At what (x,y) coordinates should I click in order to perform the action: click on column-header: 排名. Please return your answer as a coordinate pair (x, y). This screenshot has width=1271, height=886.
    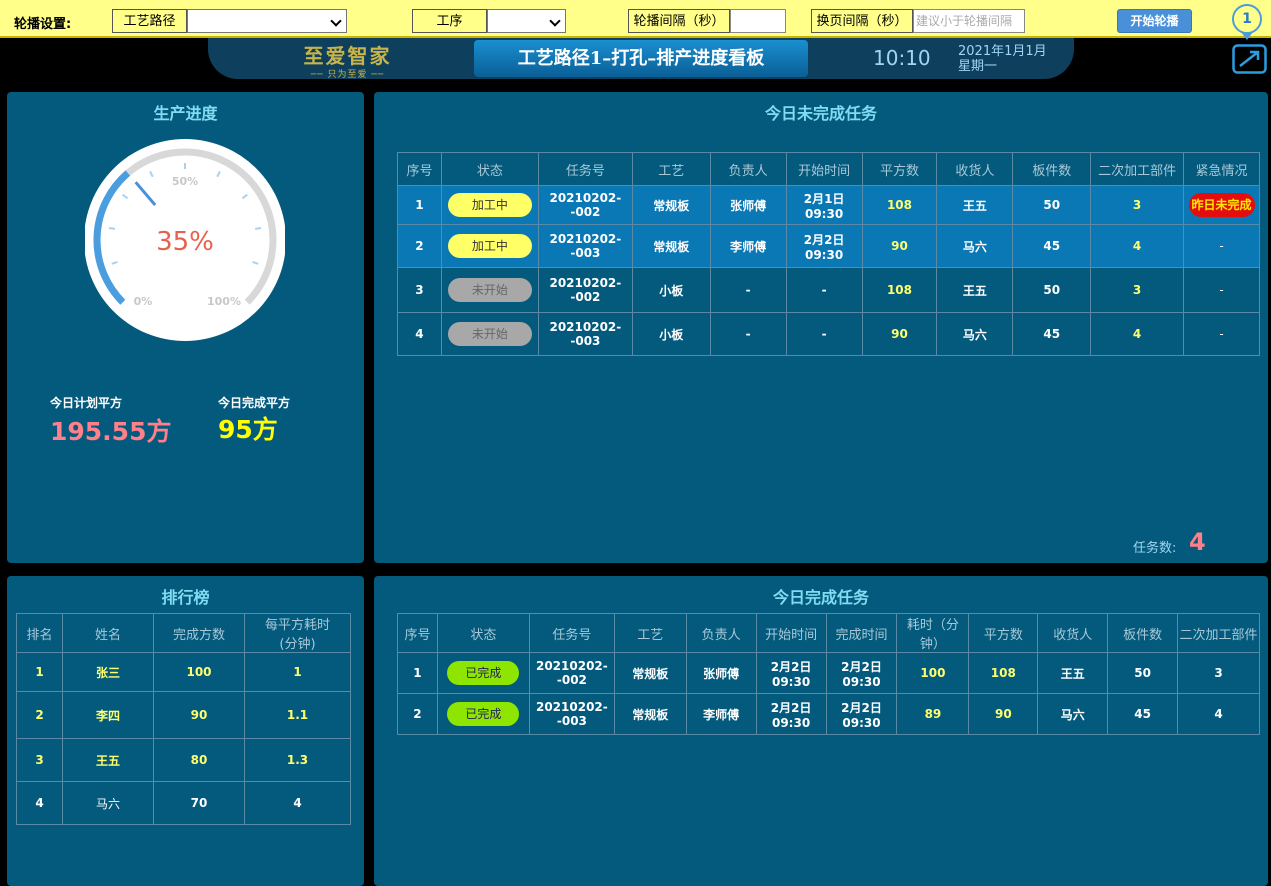
    Looking at the image, I should click on (39, 633).